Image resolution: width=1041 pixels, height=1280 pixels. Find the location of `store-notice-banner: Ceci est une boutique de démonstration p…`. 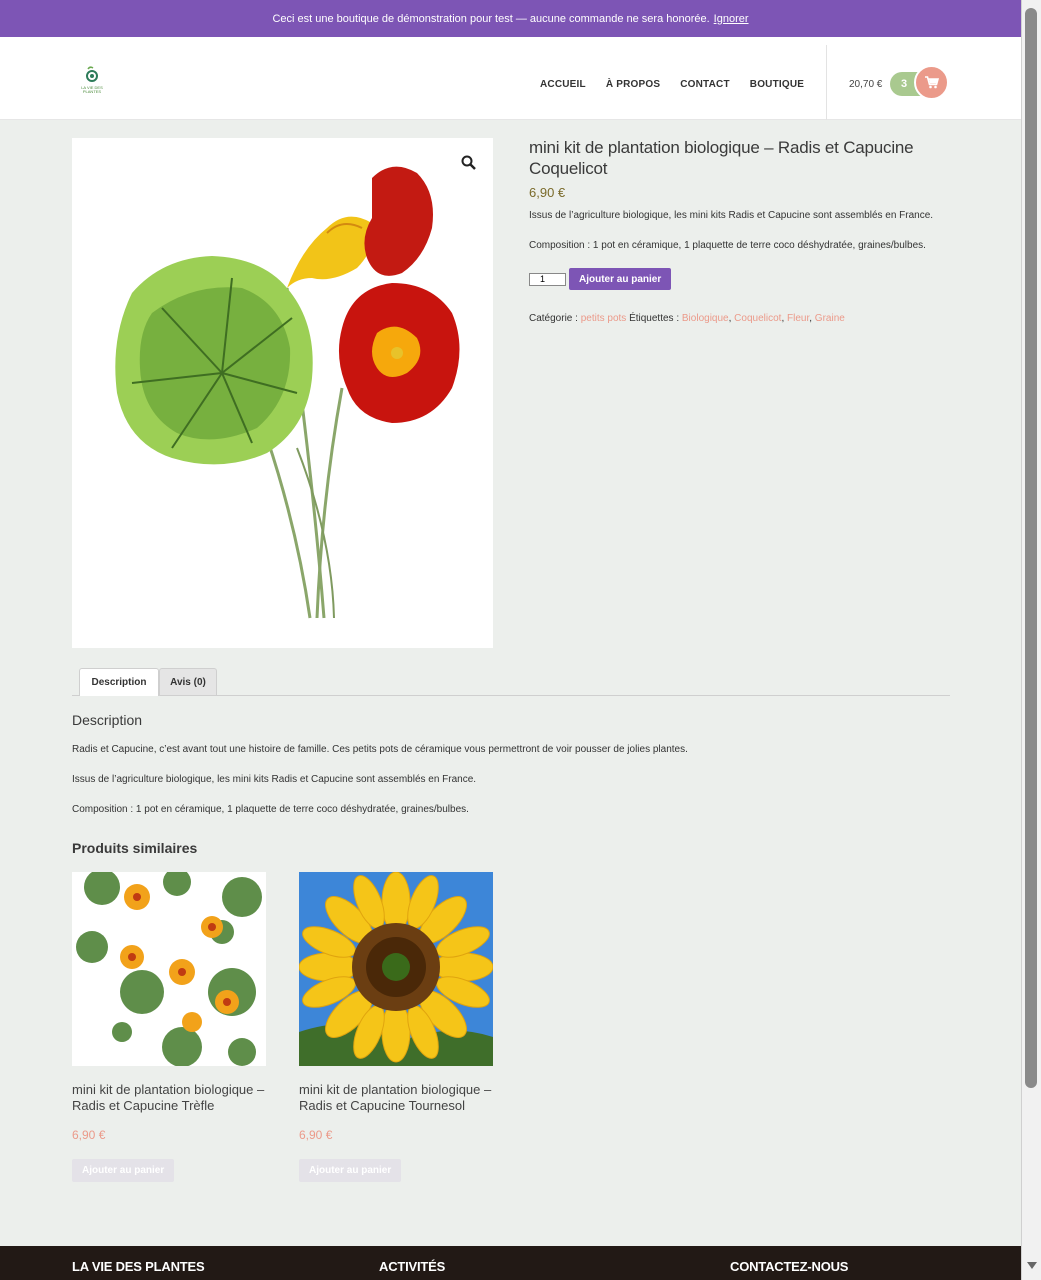

store-notice-banner: Ceci est une boutique de démonstration p… is located at coordinates (510, 18).